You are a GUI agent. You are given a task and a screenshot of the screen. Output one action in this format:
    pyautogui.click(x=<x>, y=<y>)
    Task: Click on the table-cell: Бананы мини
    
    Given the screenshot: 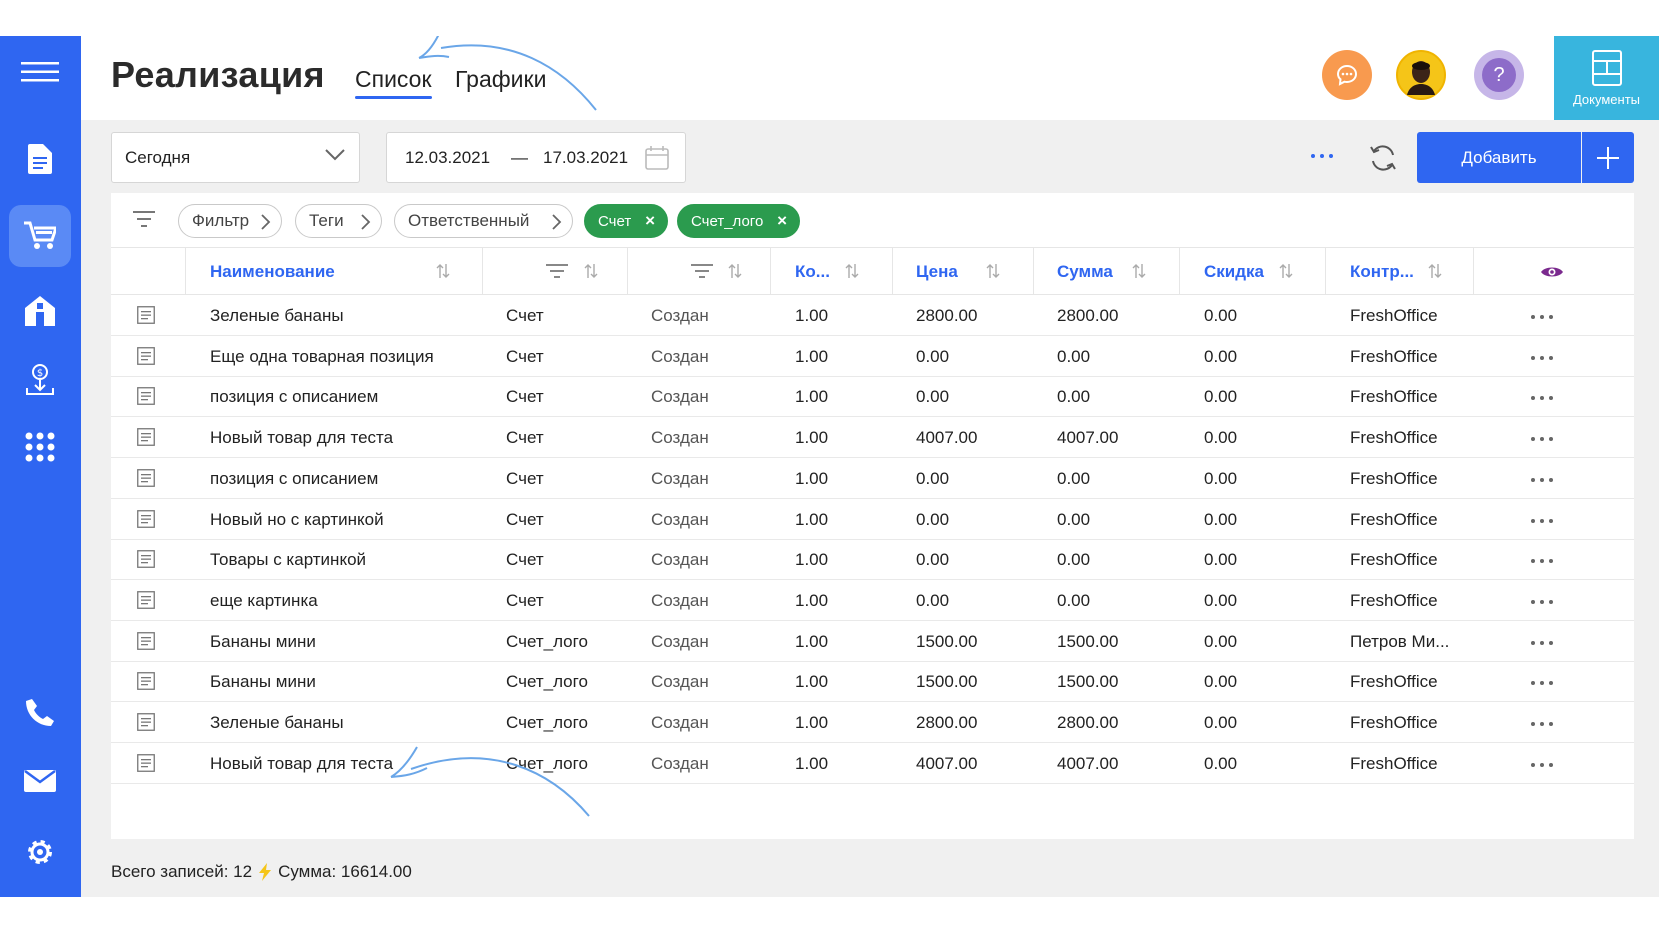 What is the action you would take?
    pyautogui.click(x=263, y=682)
    